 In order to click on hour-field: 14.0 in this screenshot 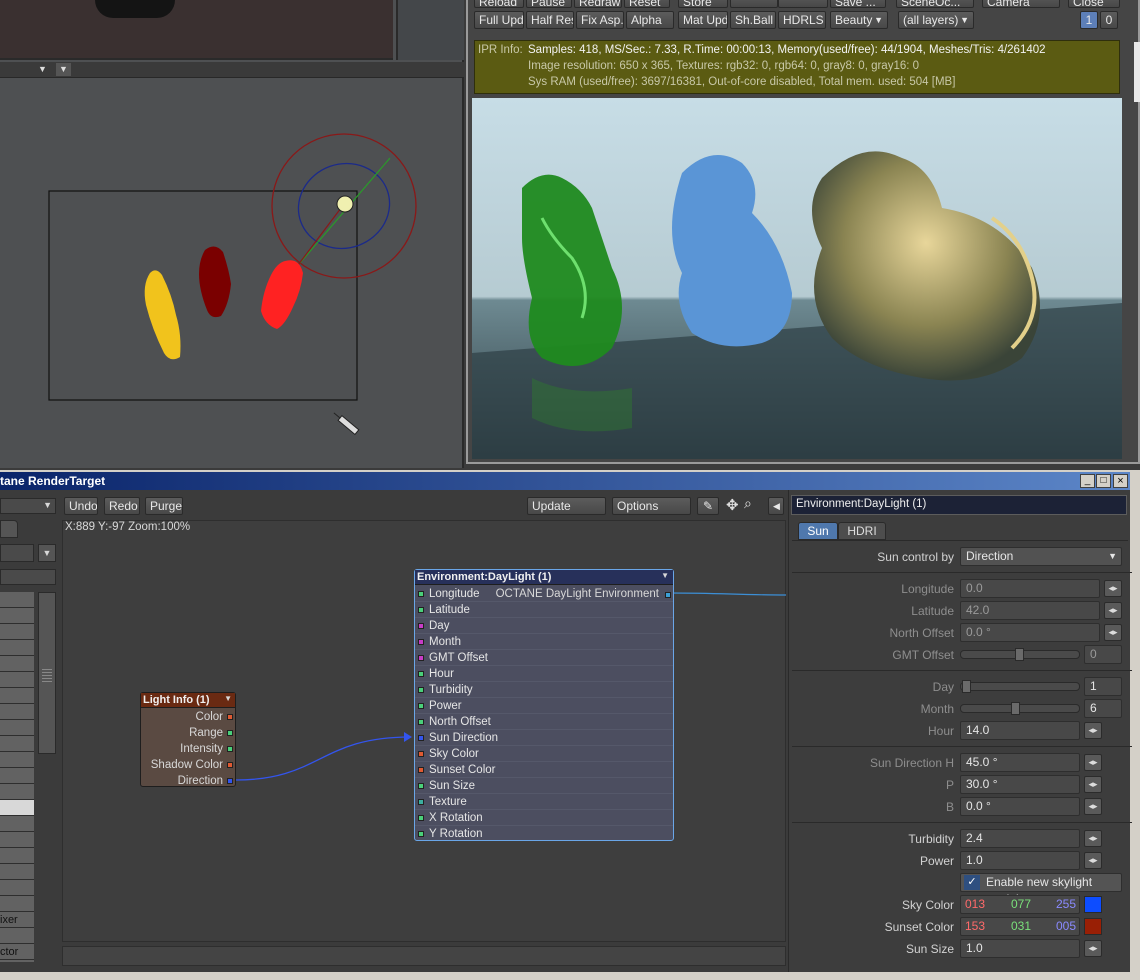, I will do `click(1020, 730)`.